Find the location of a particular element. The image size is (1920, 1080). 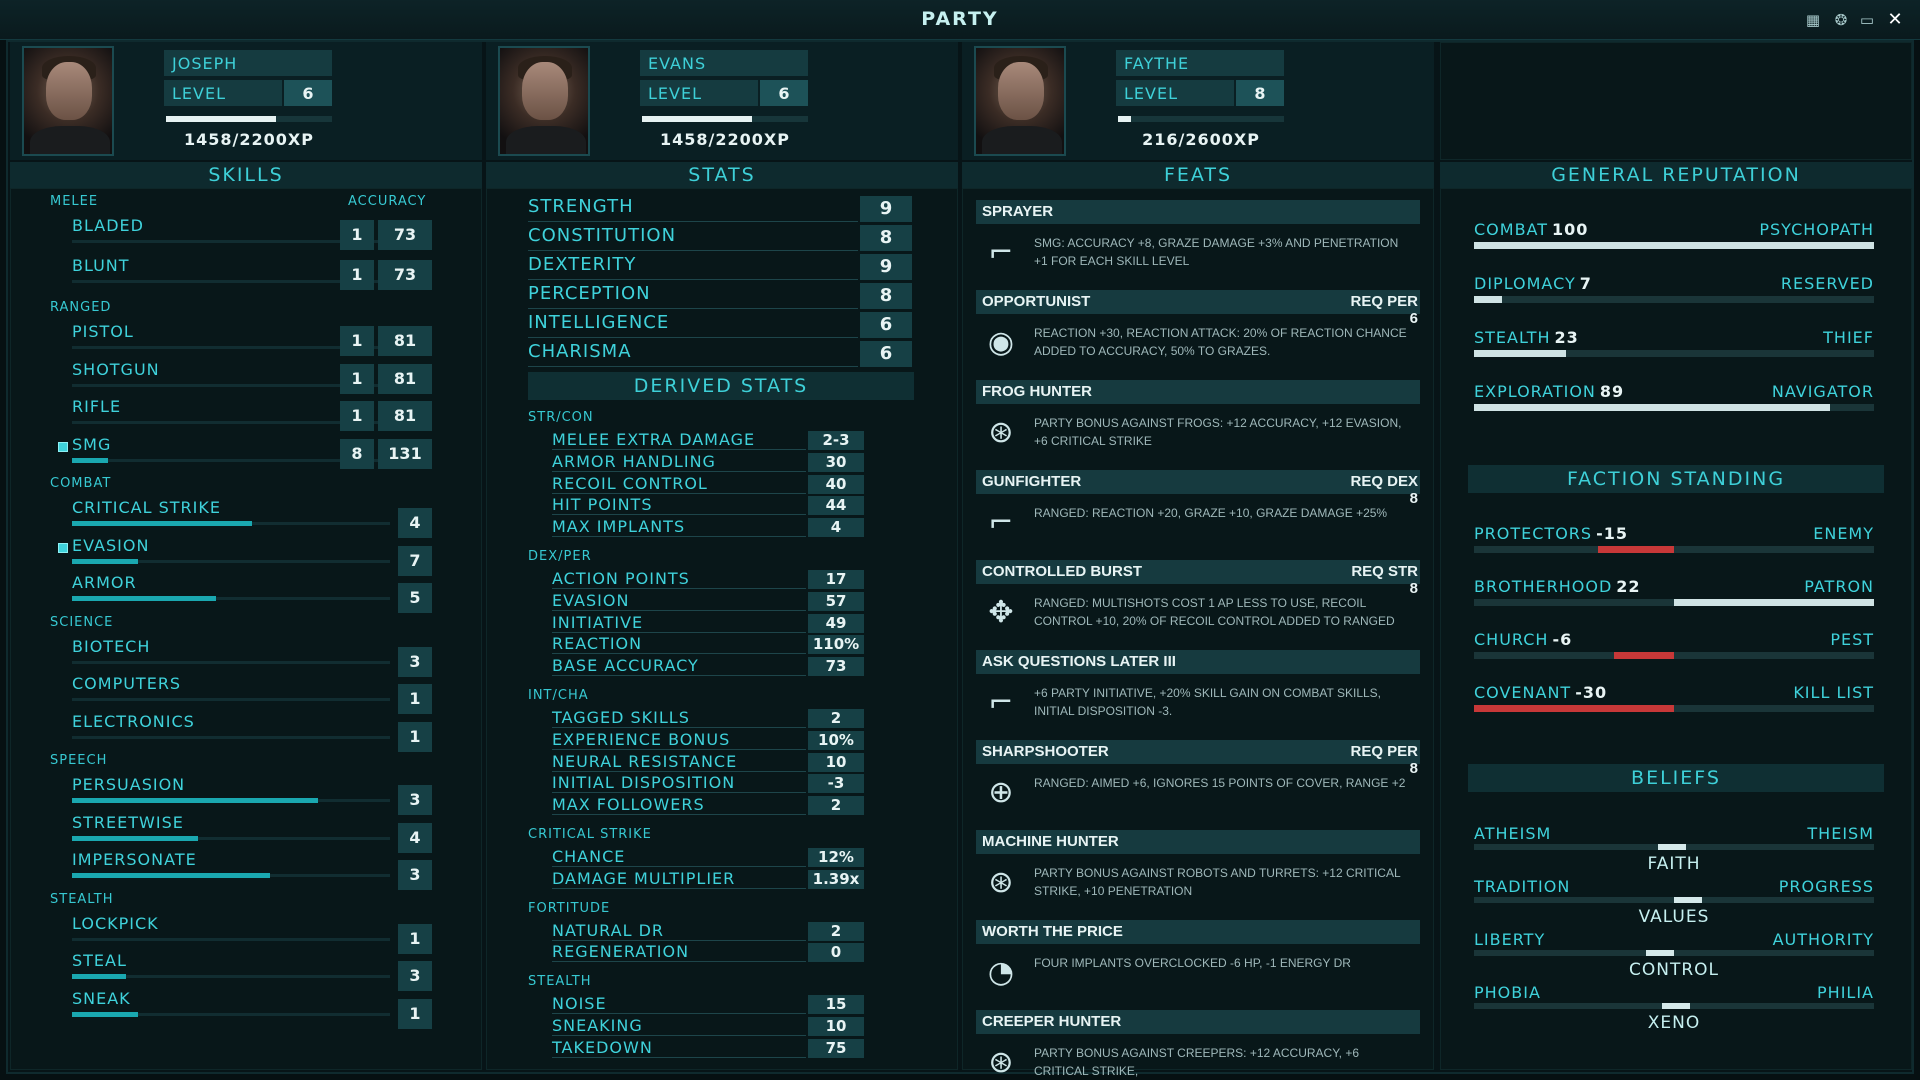

skill-accuracy-value: 81 is located at coordinates (405, 378).